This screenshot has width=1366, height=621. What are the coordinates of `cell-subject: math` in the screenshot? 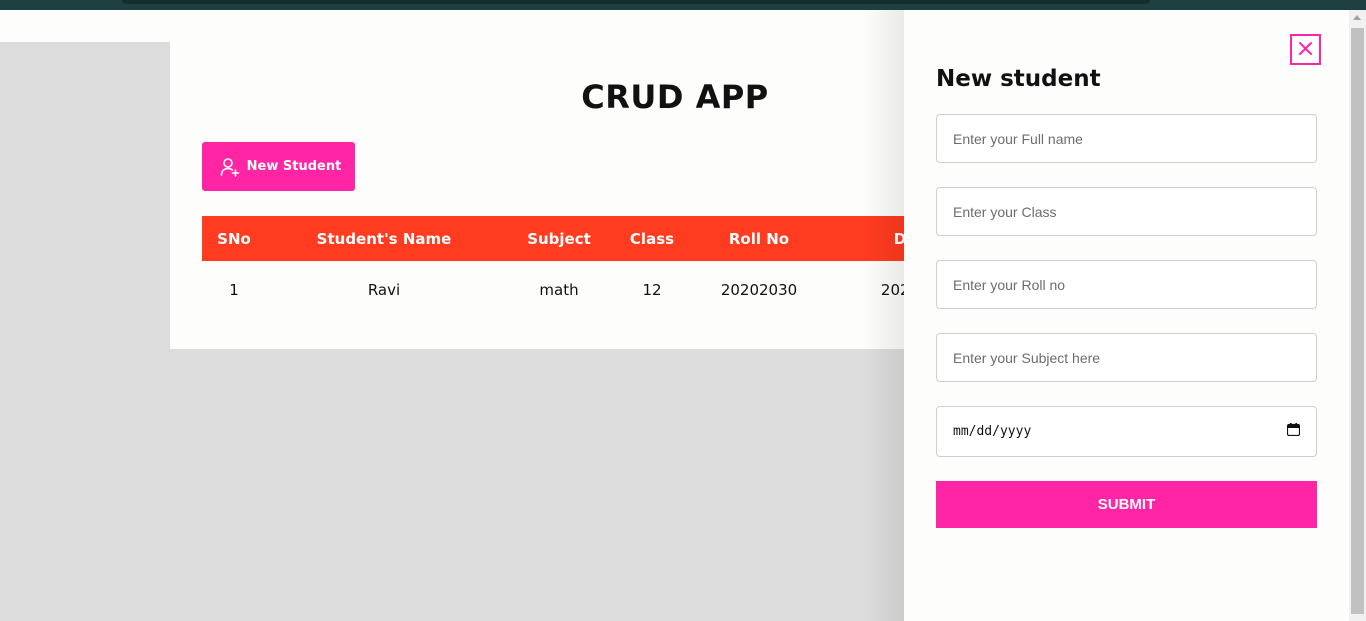 It's located at (559, 290).